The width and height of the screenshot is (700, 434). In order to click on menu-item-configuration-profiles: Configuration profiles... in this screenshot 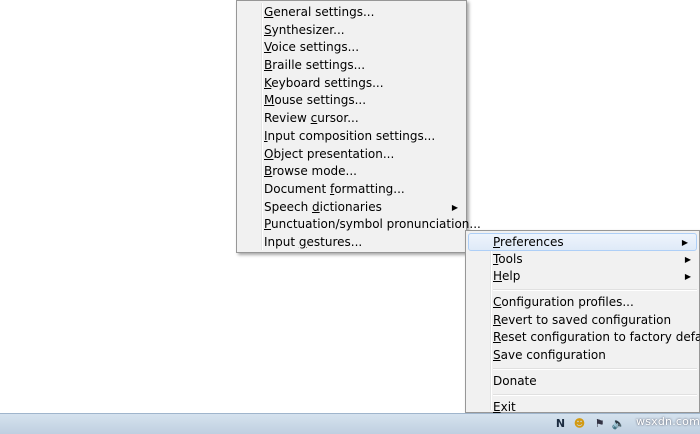, I will do `click(582, 303)`.